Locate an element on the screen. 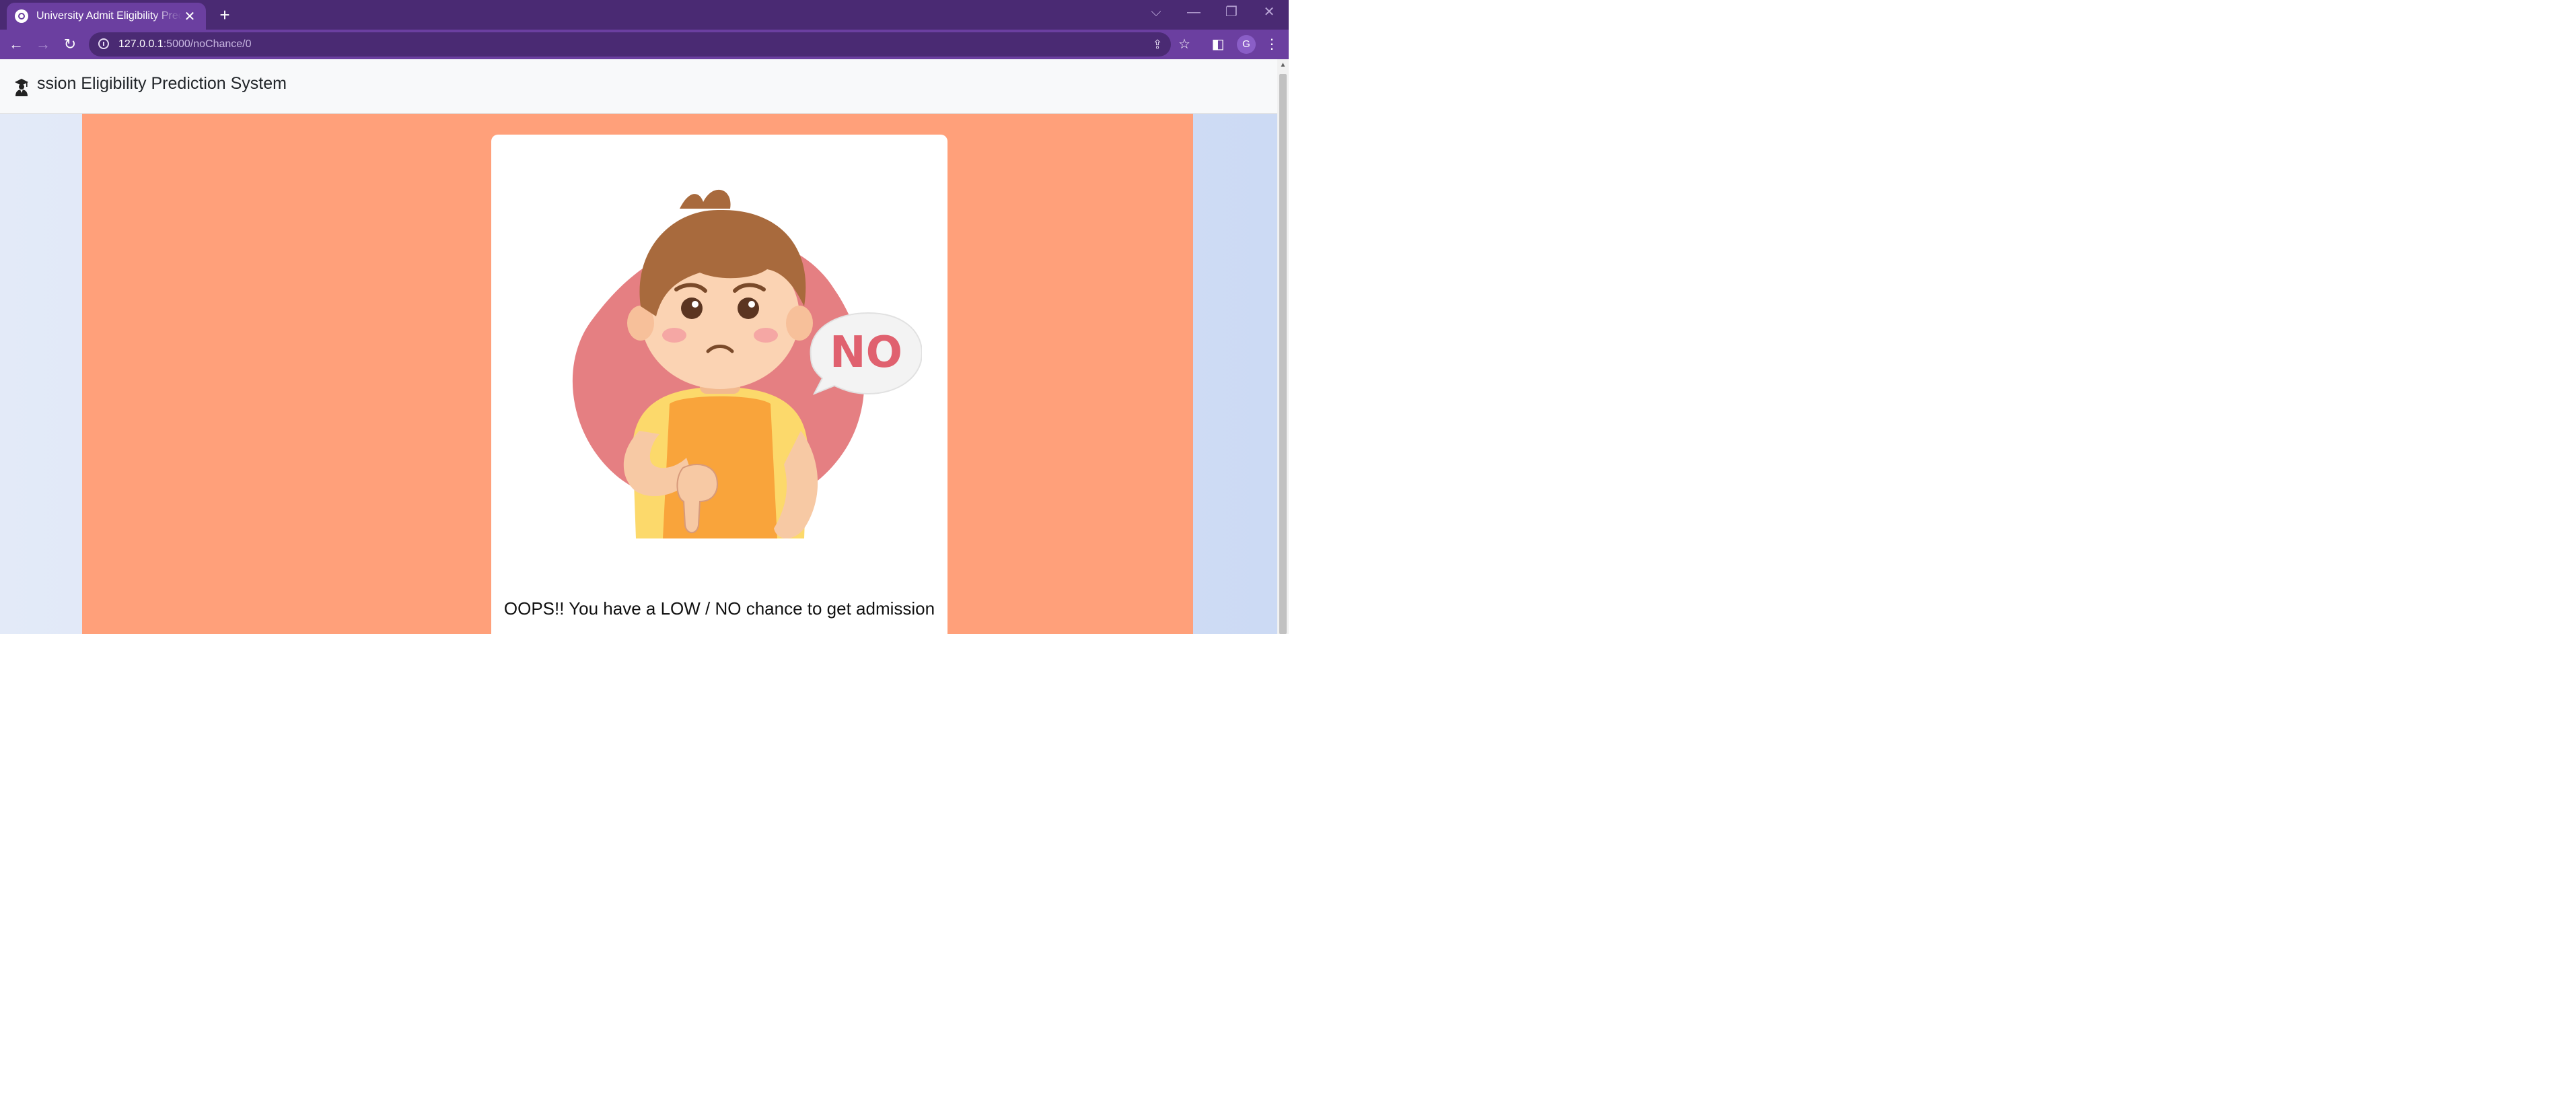 The image size is (2576, 1116). url-text: 127.0.0.1:5000/noChance/0 is located at coordinates (185, 45).